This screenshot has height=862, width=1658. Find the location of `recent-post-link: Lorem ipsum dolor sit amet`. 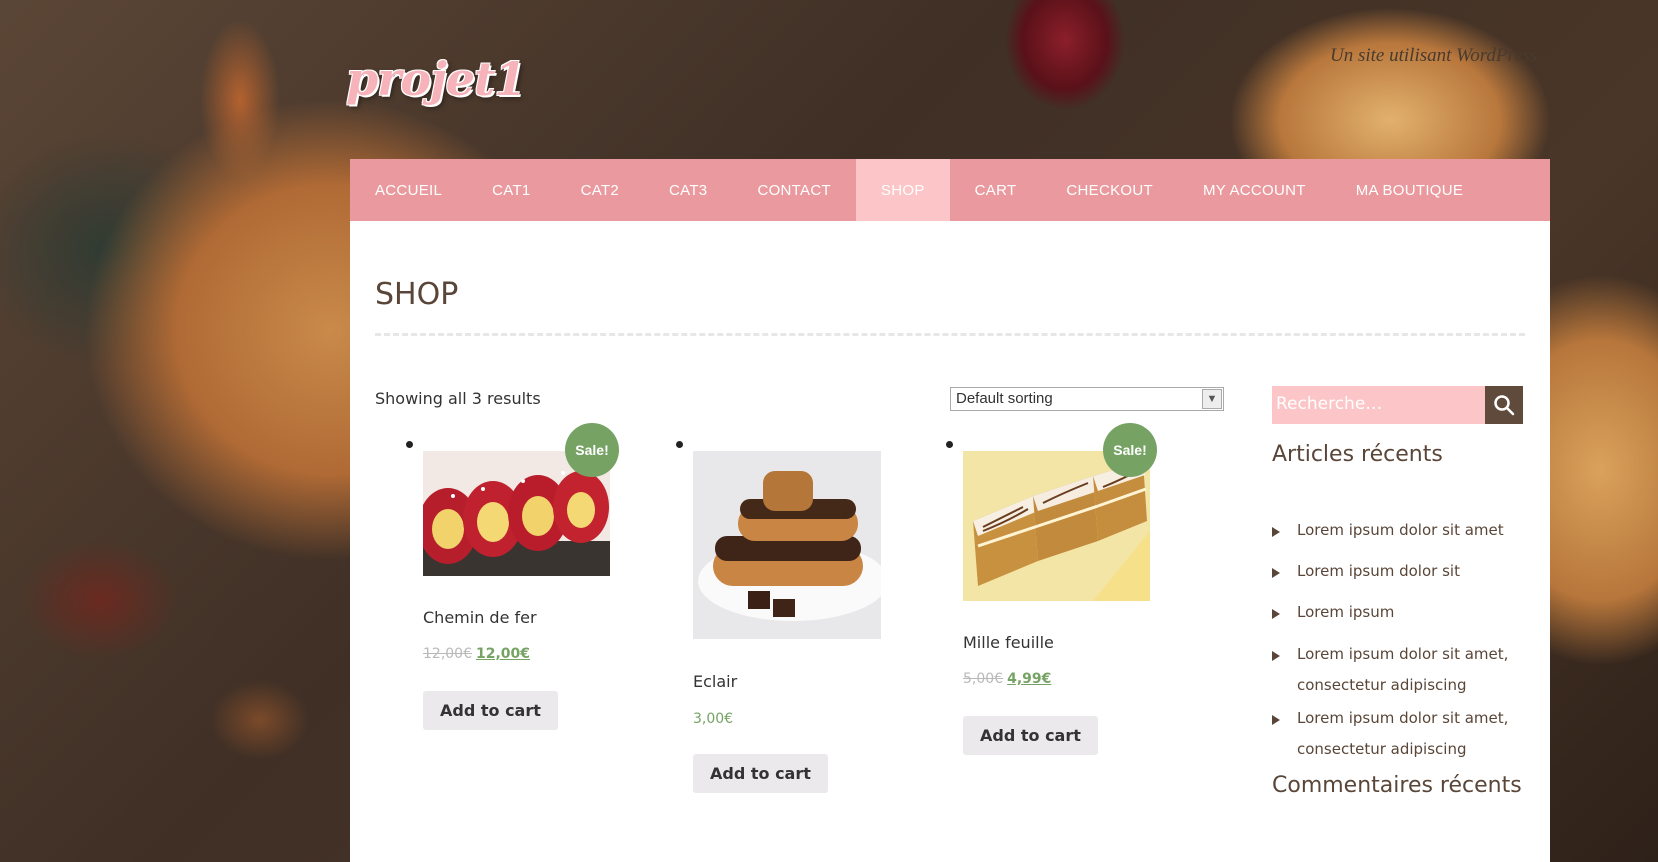

recent-post-link: Lorem ipsum dolor sit amet is located at coordinates (1409, 530).